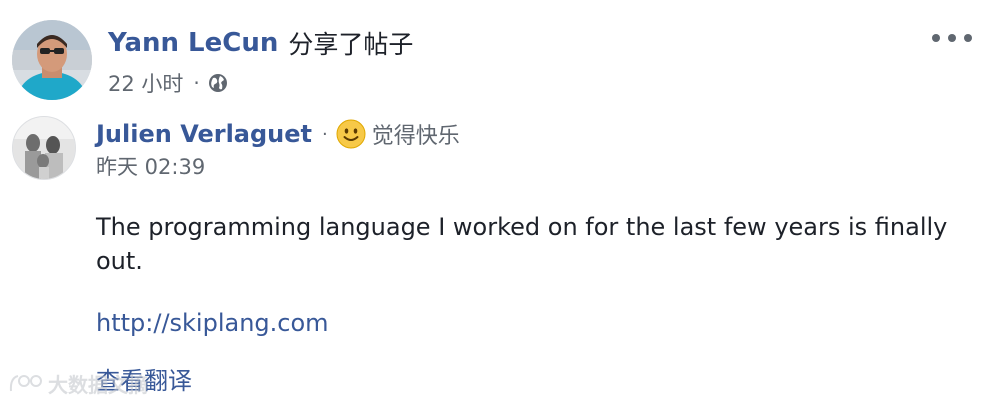 This screenshot has width=986, height=406. Describe the element at coordinates (415, 136) in the screenshot. I see `feeling-label: 觉得快乐` at that location.